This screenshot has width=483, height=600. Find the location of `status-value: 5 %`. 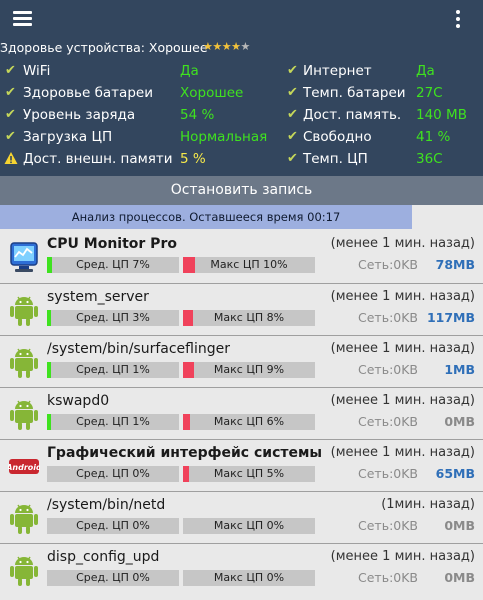

status-value: 5 % is located at coordinates (193, 159).